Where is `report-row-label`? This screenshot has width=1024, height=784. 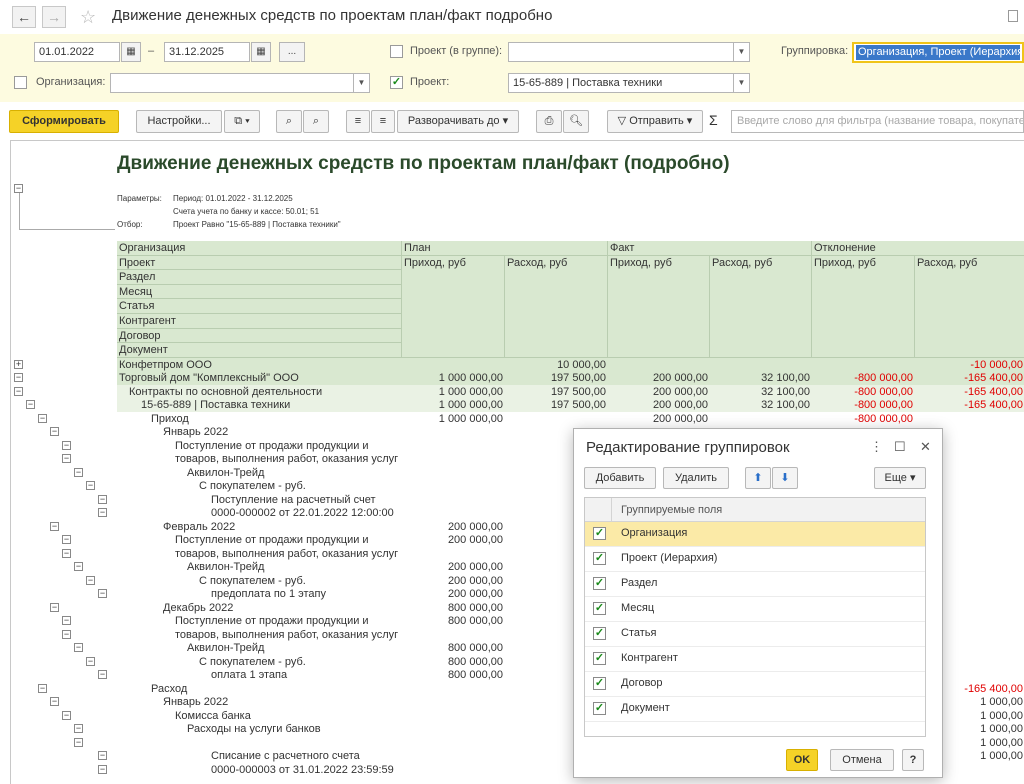
report-row-label is located at coordinates (294, 743).